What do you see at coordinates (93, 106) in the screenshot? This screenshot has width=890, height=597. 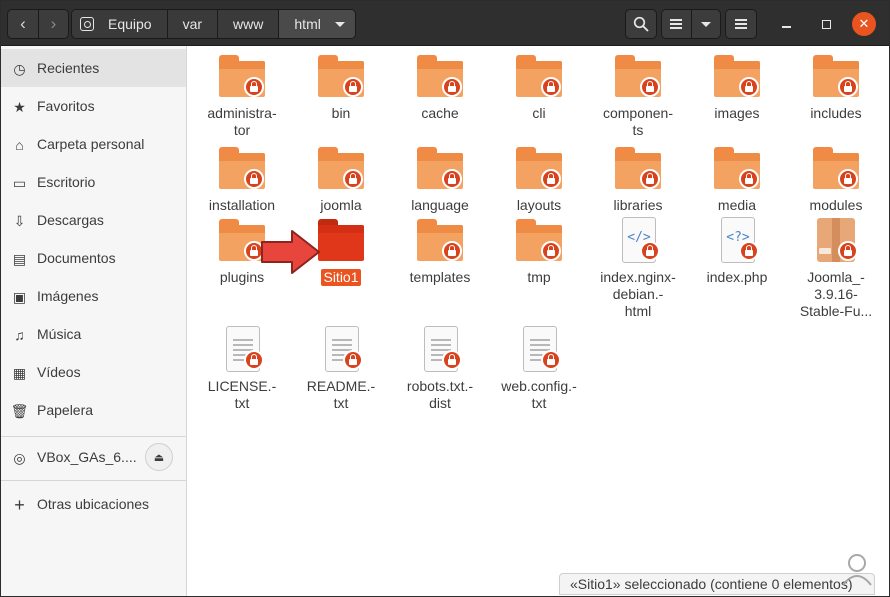 I see `sidebar-item-favoritos: ★ Favoritos` at bounding box center [93, 106].